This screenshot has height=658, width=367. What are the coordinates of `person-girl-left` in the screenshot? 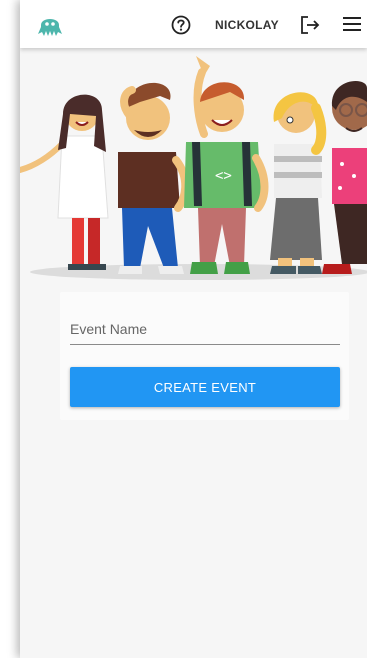 It's located at (64, 182).